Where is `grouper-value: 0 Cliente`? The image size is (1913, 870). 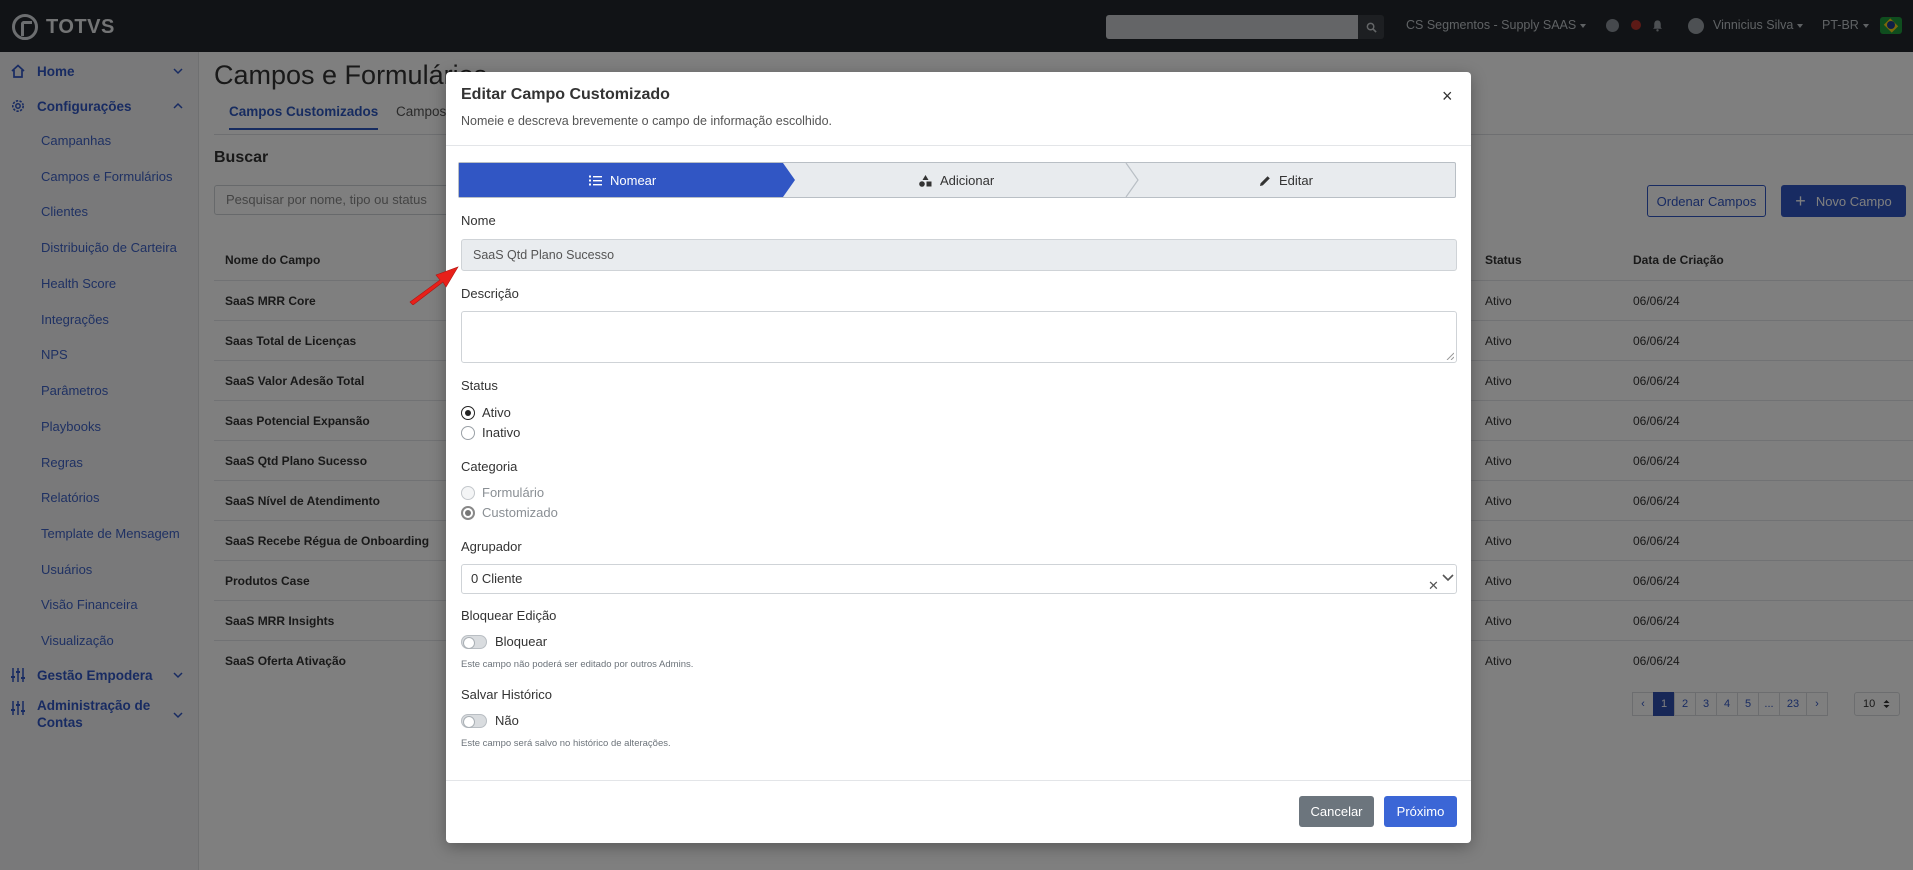 grouper-value: 0 Cliente is located at coordinates (497, 578).